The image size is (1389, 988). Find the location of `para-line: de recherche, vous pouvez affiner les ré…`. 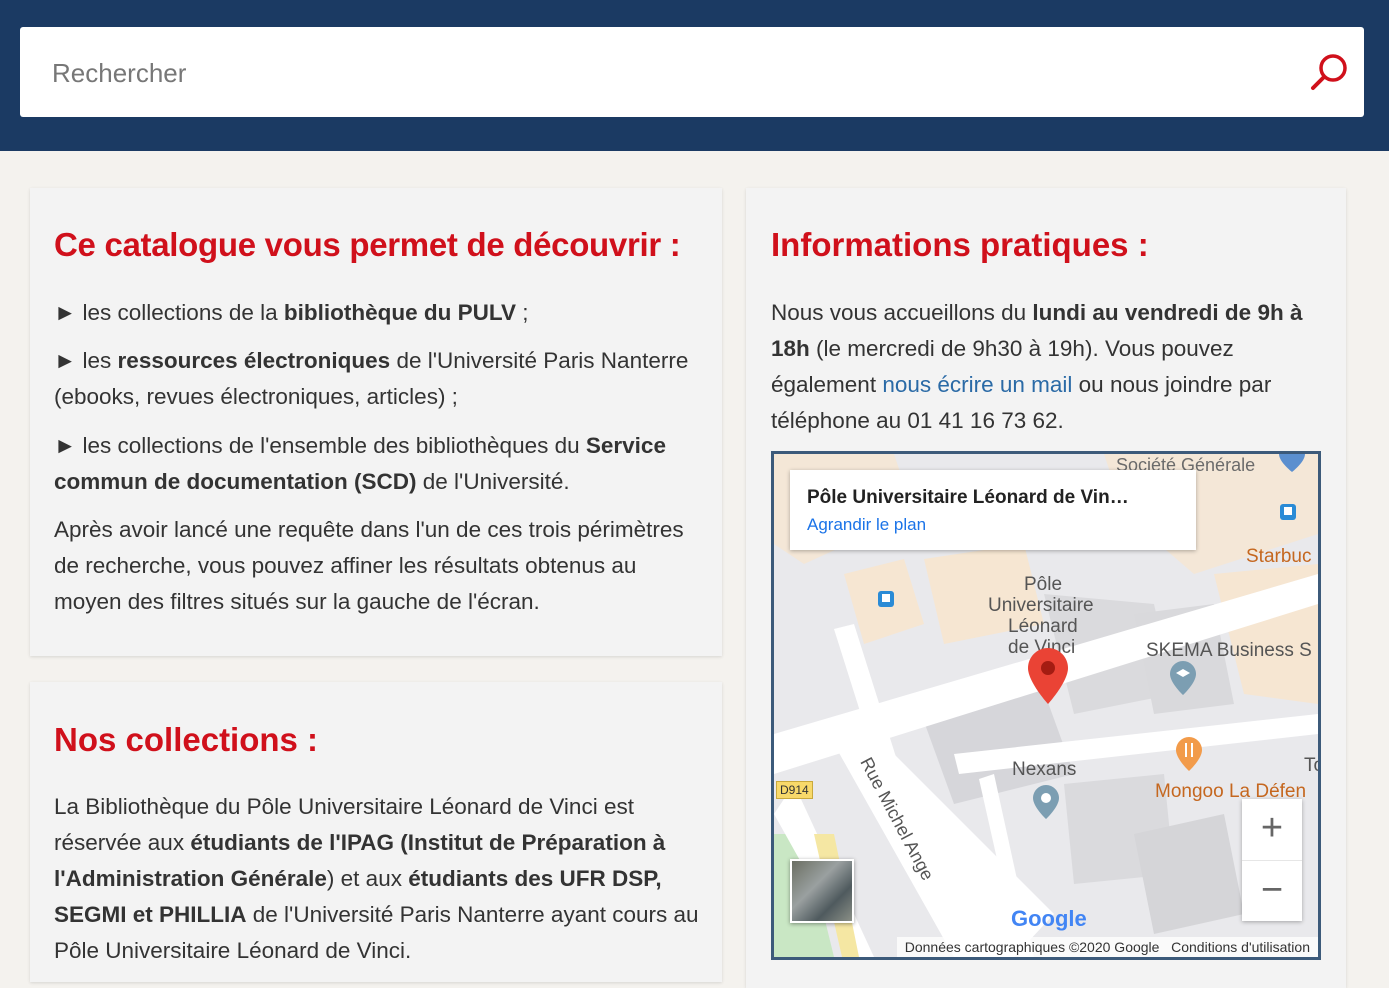

para-line: de recherche, vous pouvez affiner les ré… is located at coordinates (345, 565).